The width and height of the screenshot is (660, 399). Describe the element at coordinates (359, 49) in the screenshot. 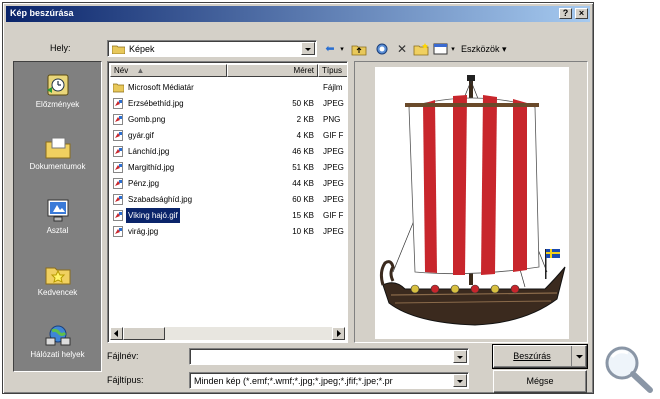

I see `up-one-level-icon` at that location.